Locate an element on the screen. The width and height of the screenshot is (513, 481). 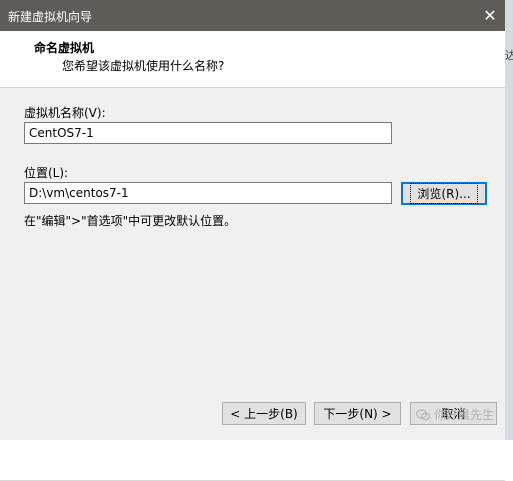
location-label: 位置(L): is located at coordinates (46, 173).